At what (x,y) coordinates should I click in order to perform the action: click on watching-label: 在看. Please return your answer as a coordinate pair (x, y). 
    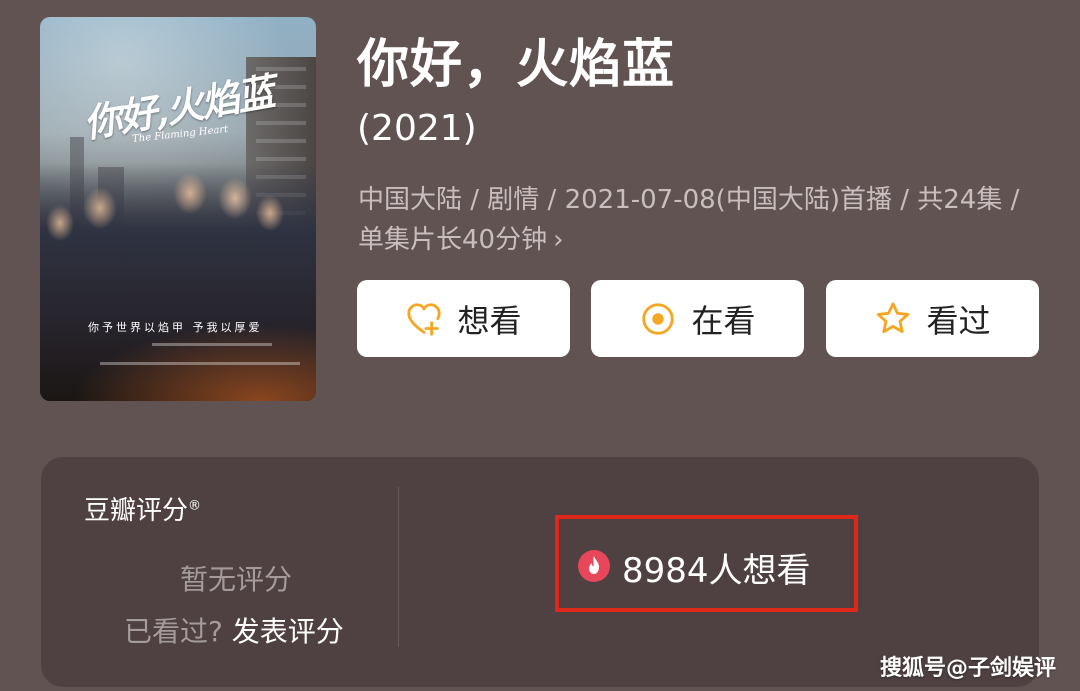
    Looking at the image, I should click on (723, 320).